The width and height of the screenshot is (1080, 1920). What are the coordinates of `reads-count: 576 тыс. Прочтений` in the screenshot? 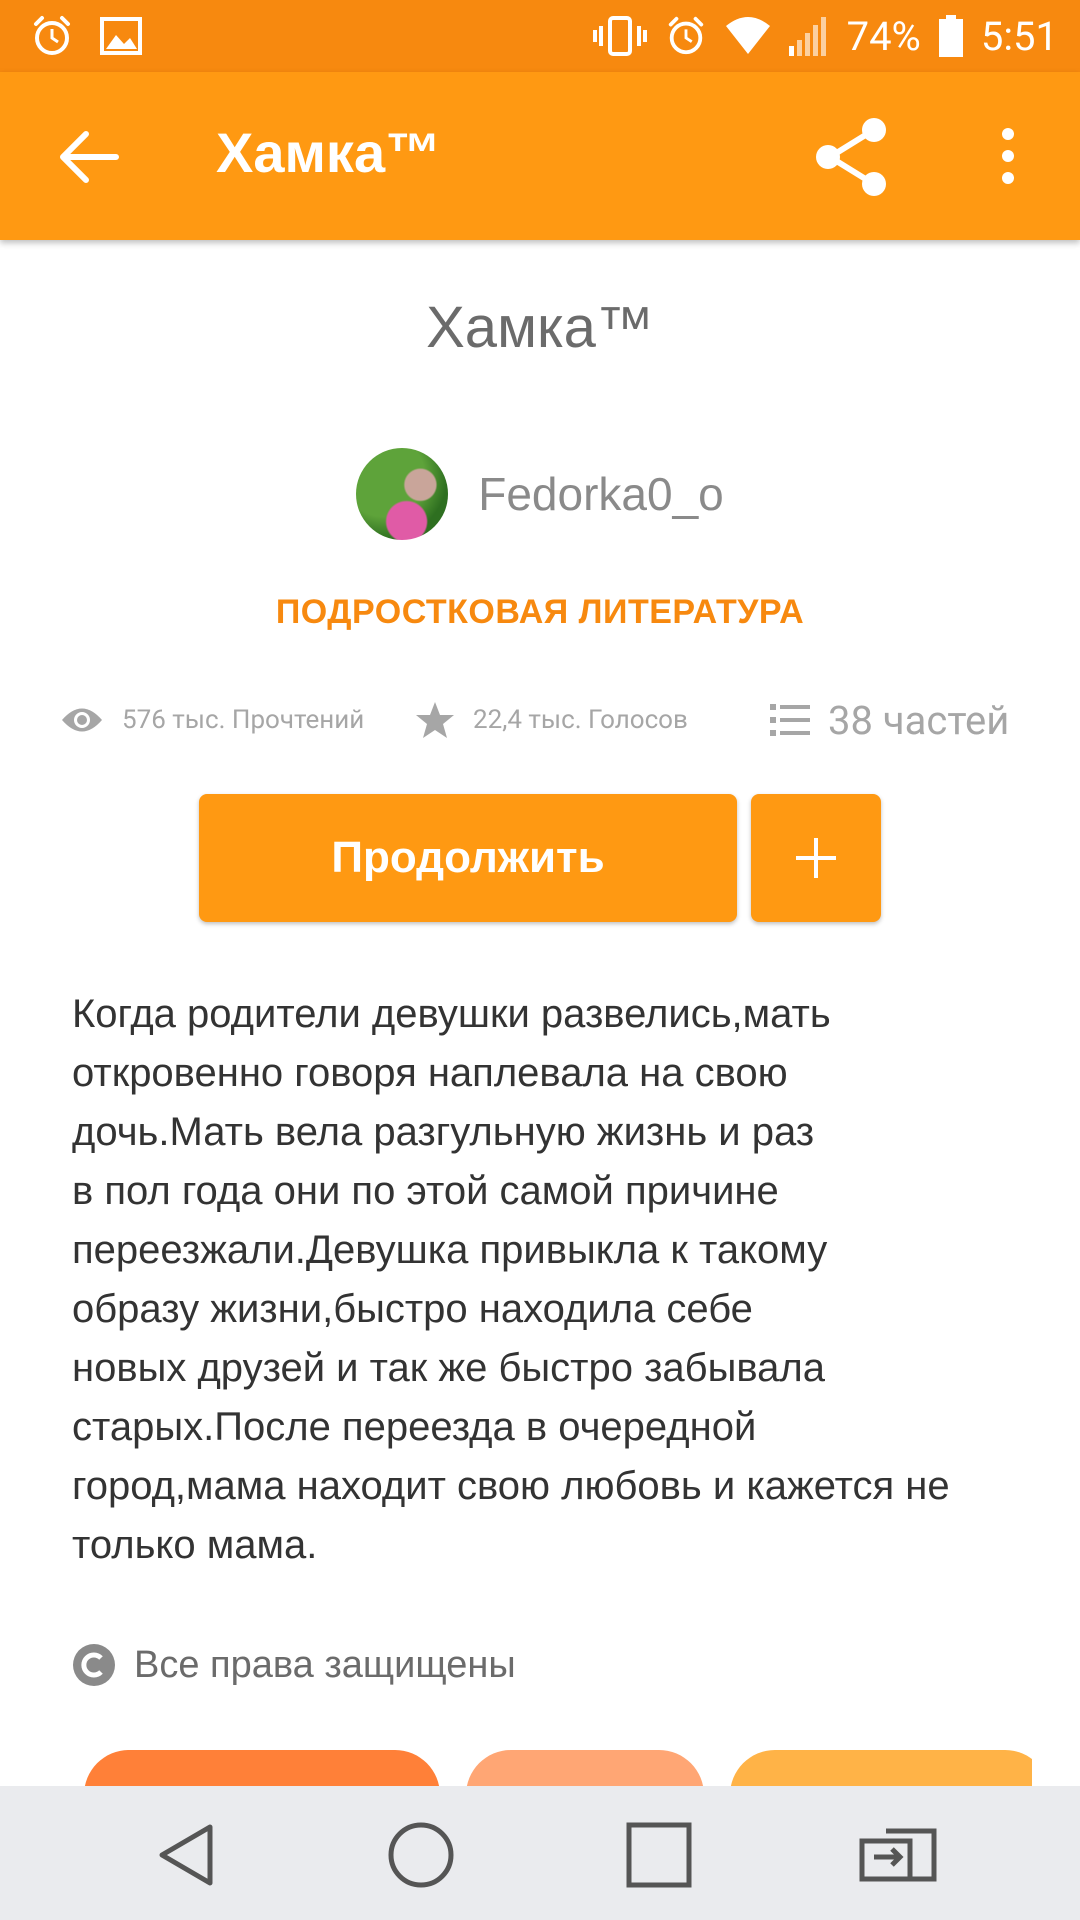 It's located at (243, 720).